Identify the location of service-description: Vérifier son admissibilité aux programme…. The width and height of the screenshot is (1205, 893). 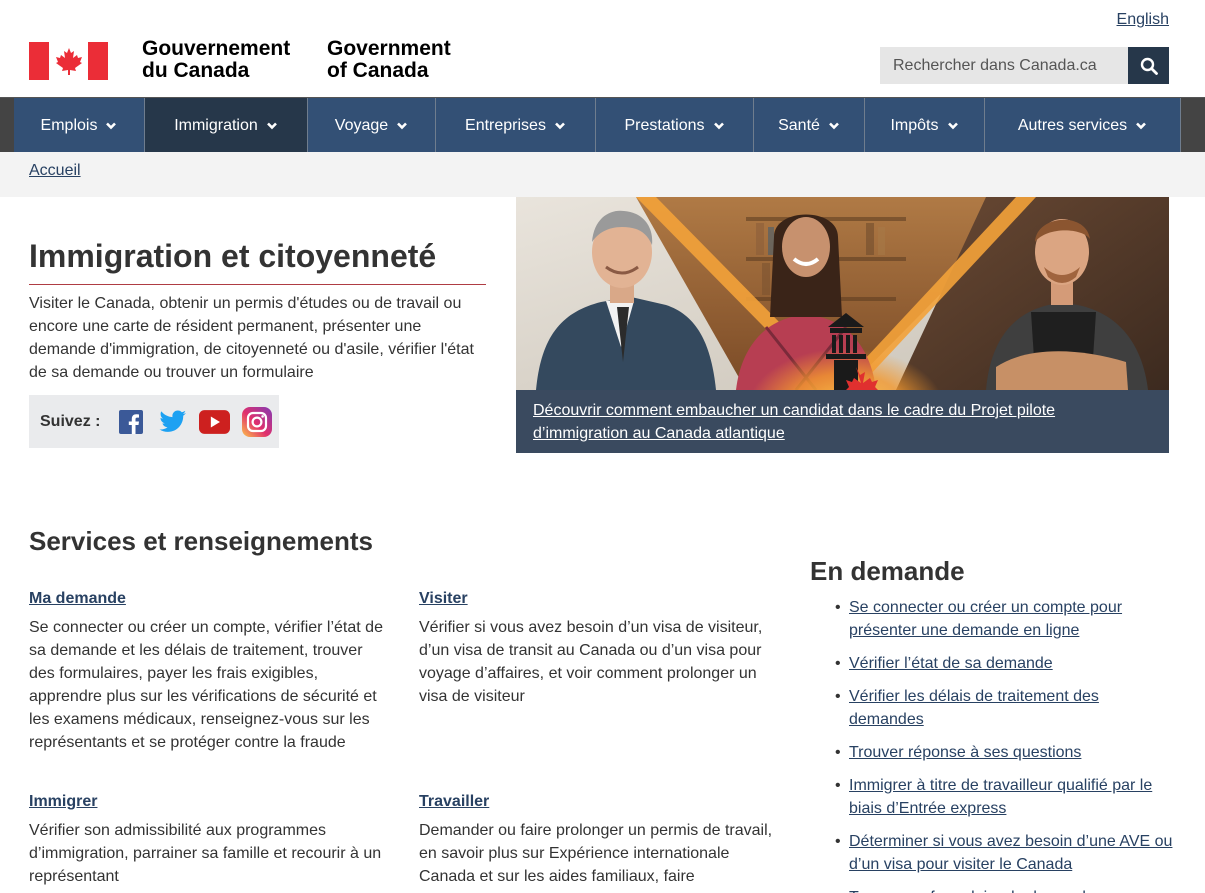
(205, 853).